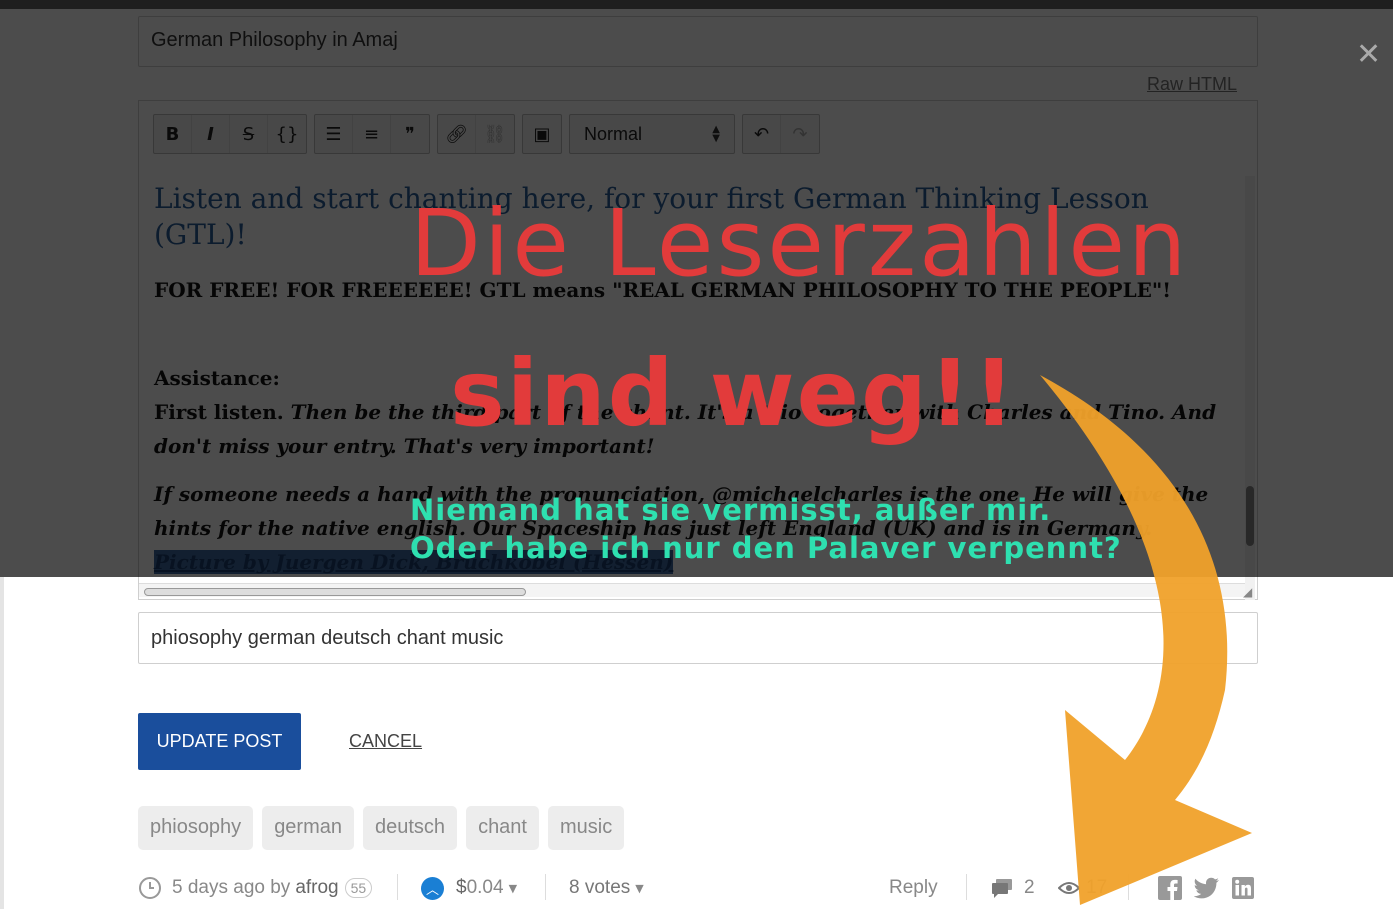 The width and height of the screenshot is (1393, 909). What do you see at coordinates (461, 887) in the screenshot?
I see `payout-currency: $` at bounding box center [461, 887].